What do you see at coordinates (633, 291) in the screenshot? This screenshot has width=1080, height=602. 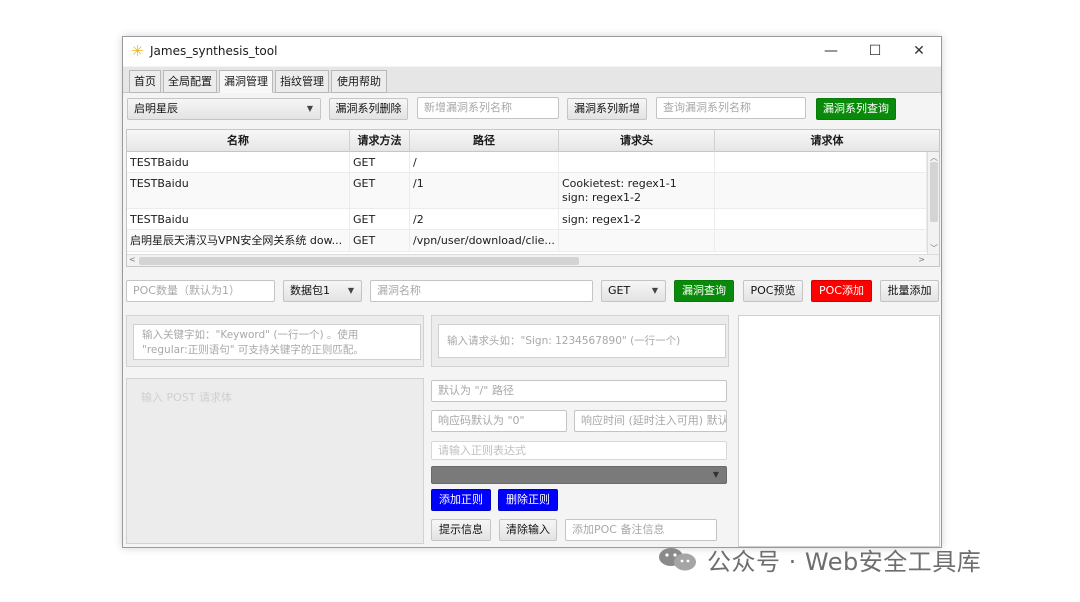 I see `method-select: GET ▼` at bounding box center [633, 291].